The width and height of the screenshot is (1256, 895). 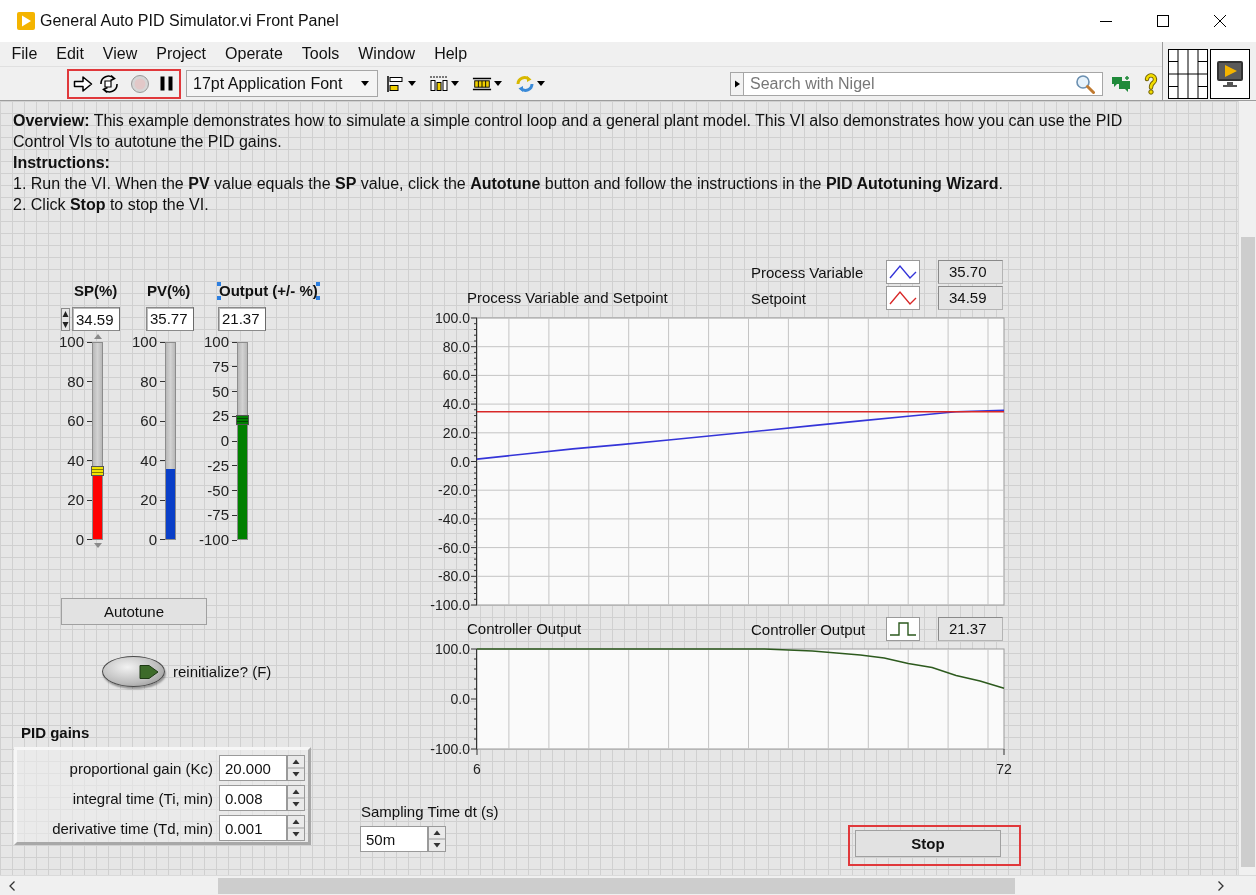 What do you see at coordinates (268, 291) in the screenshot?
I see `slider-label: Output (+/- %)` at bounding box center [268, 291].